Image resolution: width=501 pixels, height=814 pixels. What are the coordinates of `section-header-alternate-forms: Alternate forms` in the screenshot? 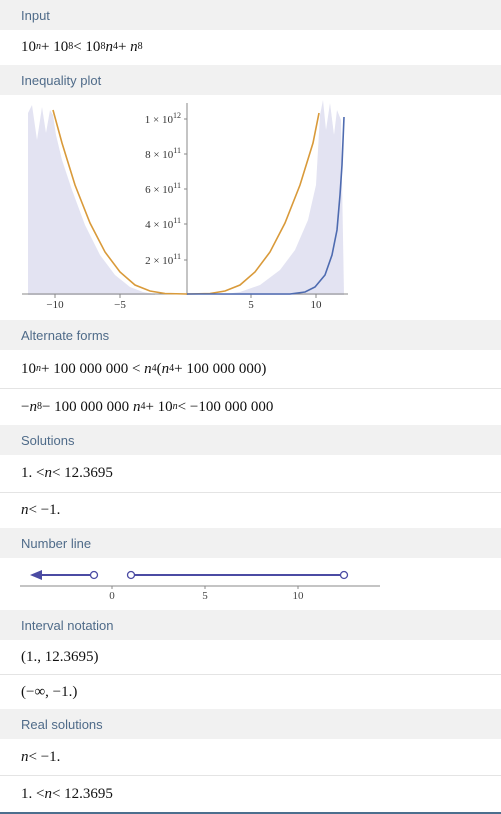 It's located at (250, 335).